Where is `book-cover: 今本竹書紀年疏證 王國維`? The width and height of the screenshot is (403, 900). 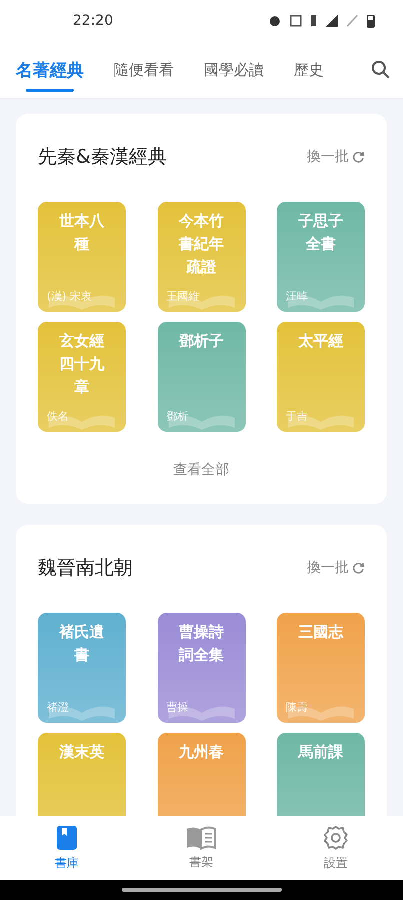
book-cover: 今本竹書紀年疏證 王國維 is located at coordinates (202, 257).